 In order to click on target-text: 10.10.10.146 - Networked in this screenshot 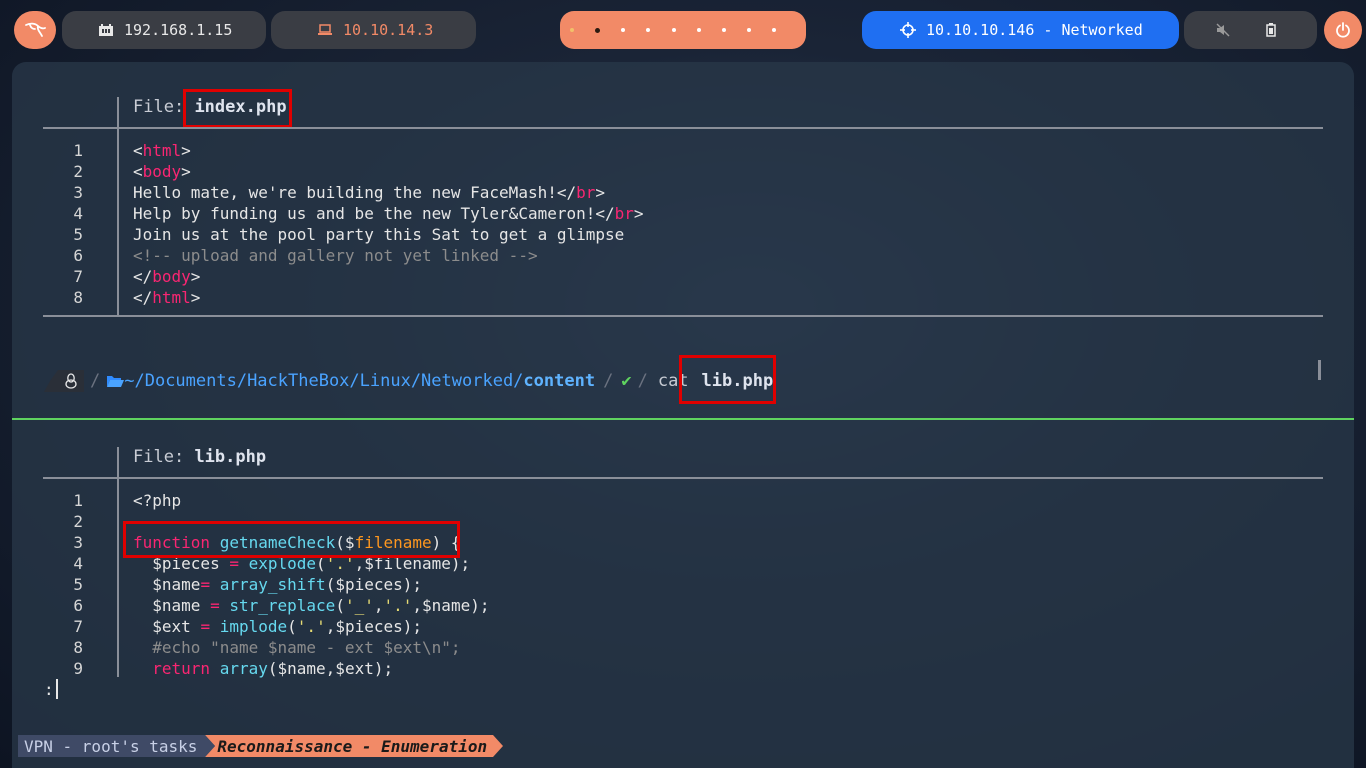, I will do `click(1034, 30)`.